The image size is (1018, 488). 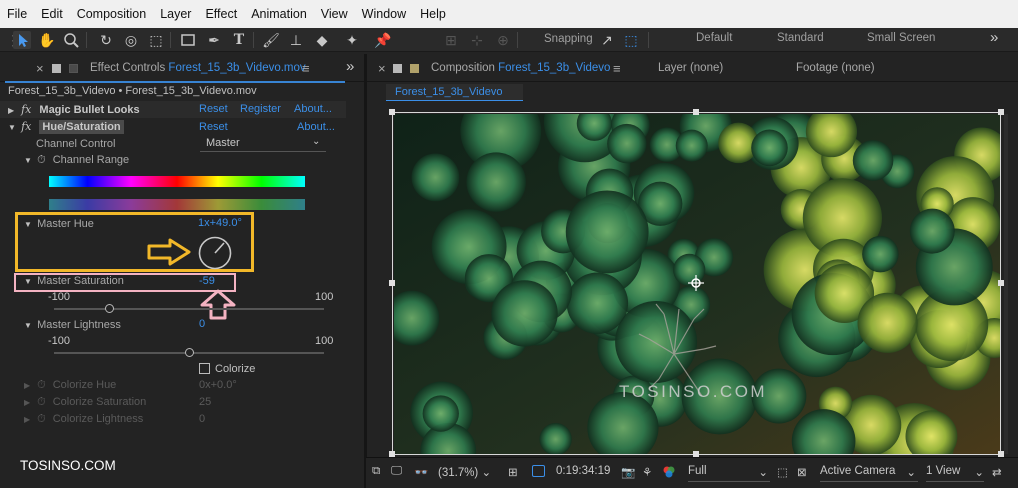 What do you see at coordinates (220, 223) in the screenshot?
I see `master-hue-value: 1x+49.0°` at bounding box center [220, 223].